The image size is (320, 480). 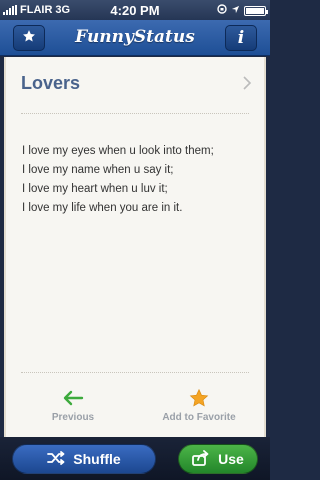 What do you see at coordinates (56, 459) in the screenshot?
I see `shuffle-icon` at bounding box center [56, 459].